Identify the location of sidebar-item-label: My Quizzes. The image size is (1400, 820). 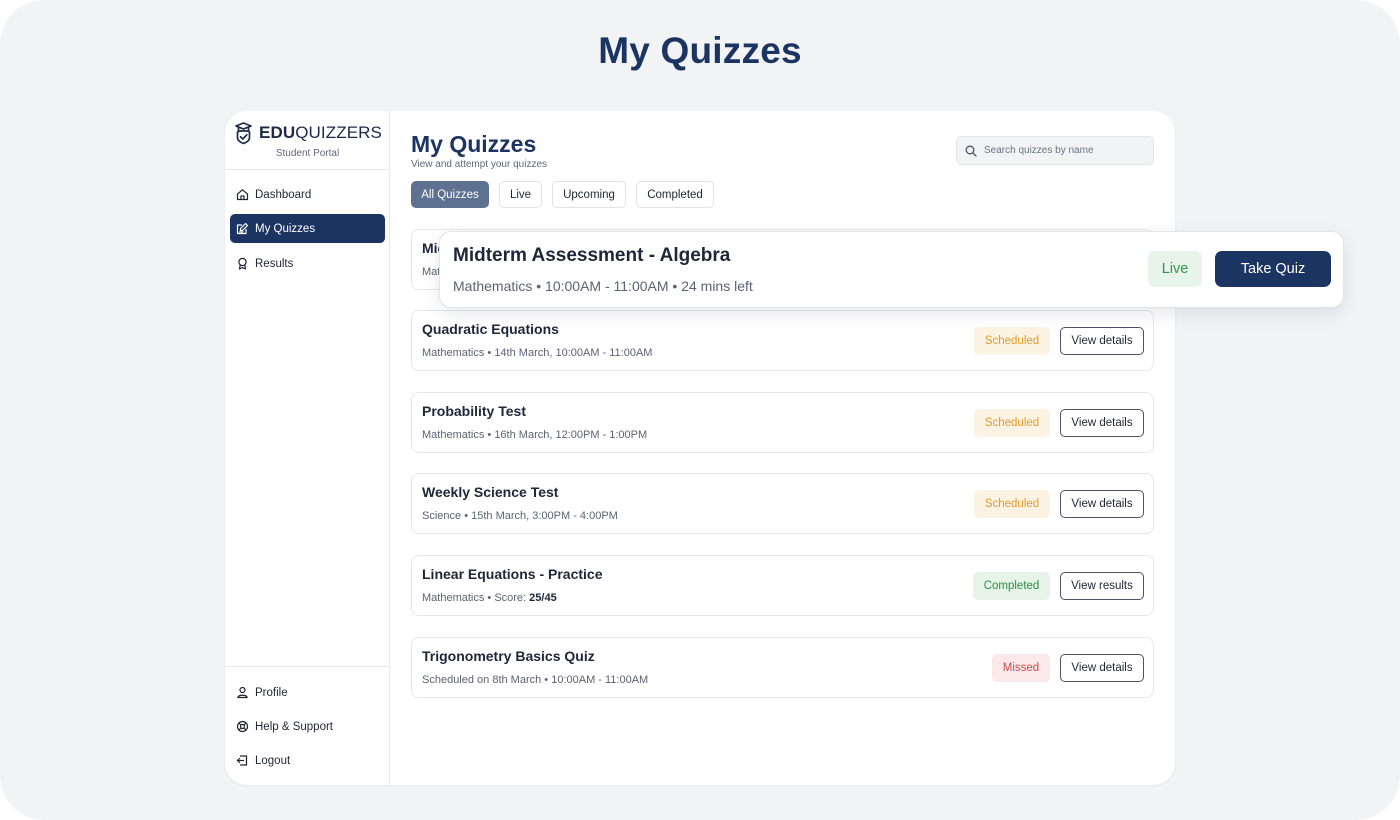
(285, 228).